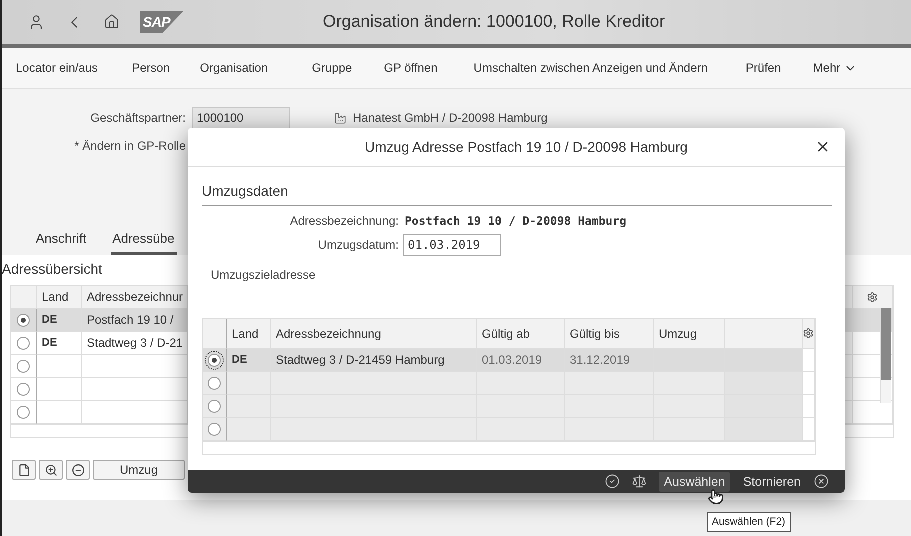 This screenshot has height=536, width=911. What do you see at coordinates (494, 22) in the screenshot?
I see `window-title: Organisation ändern: 1000100, Rolle Kreditor` at bounding box center [494, 22].